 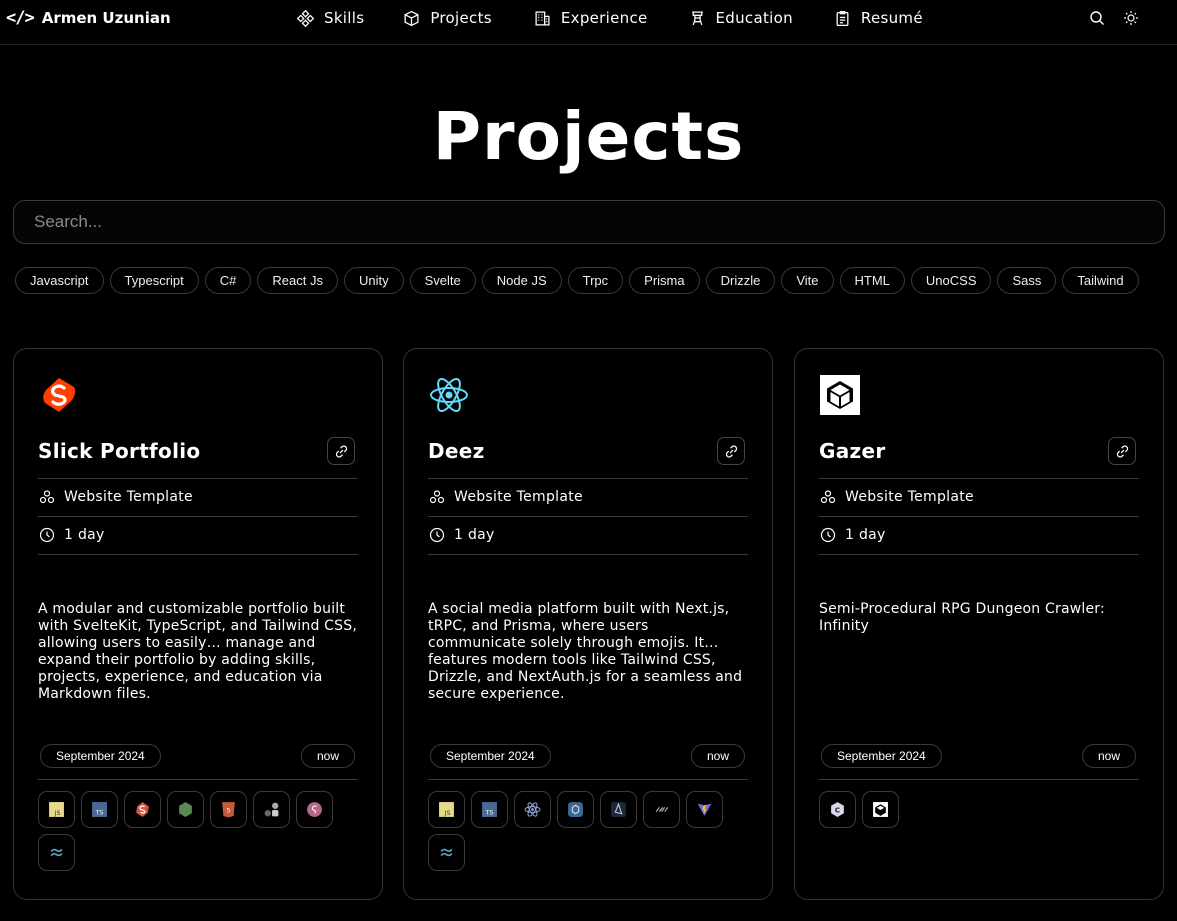 I want to click on filter-chip-csharp: C#, so click(x=228, y=280).